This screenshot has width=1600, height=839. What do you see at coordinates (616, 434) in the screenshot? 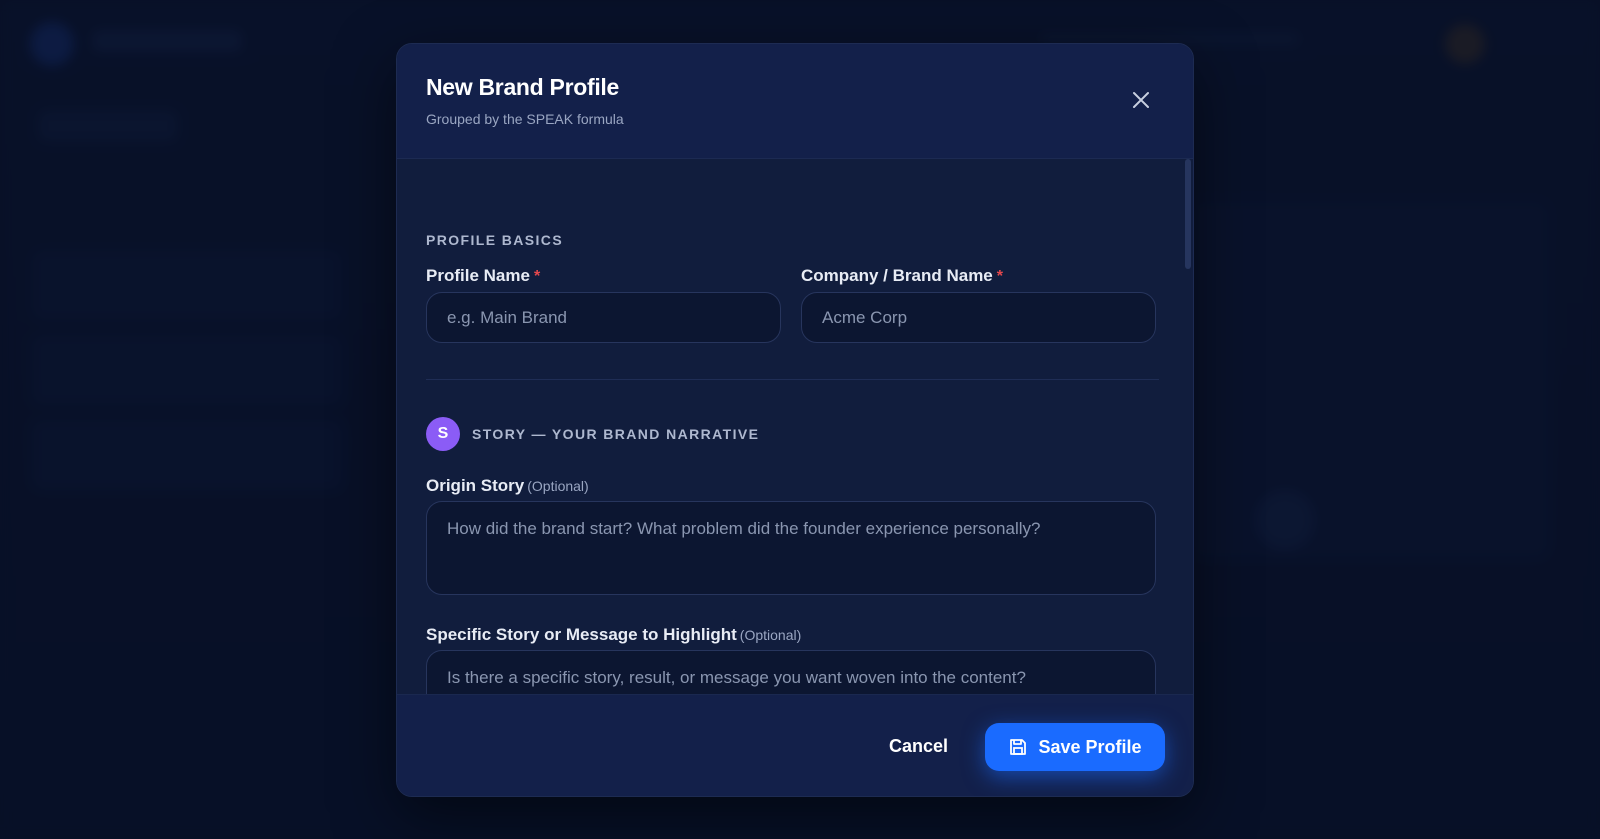
I see `section-story: STORY — YOUR BRAND NARRATIVE` at bounding box center [616, 434].